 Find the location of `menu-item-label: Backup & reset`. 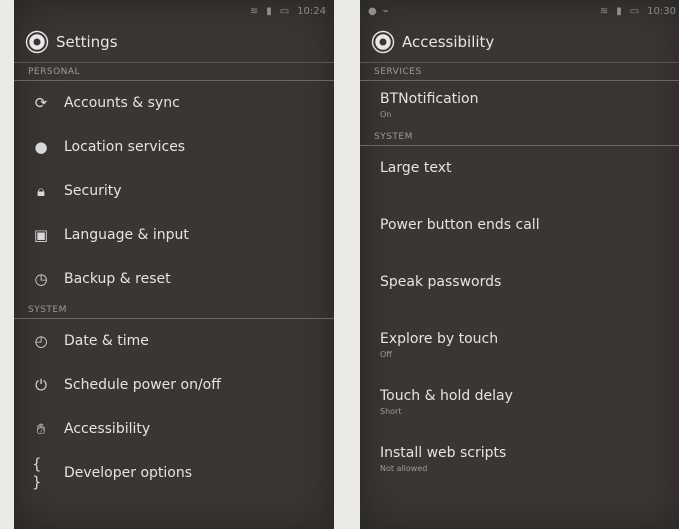

menu-item-label: Backup & reset is located at coordinates (117, 279).